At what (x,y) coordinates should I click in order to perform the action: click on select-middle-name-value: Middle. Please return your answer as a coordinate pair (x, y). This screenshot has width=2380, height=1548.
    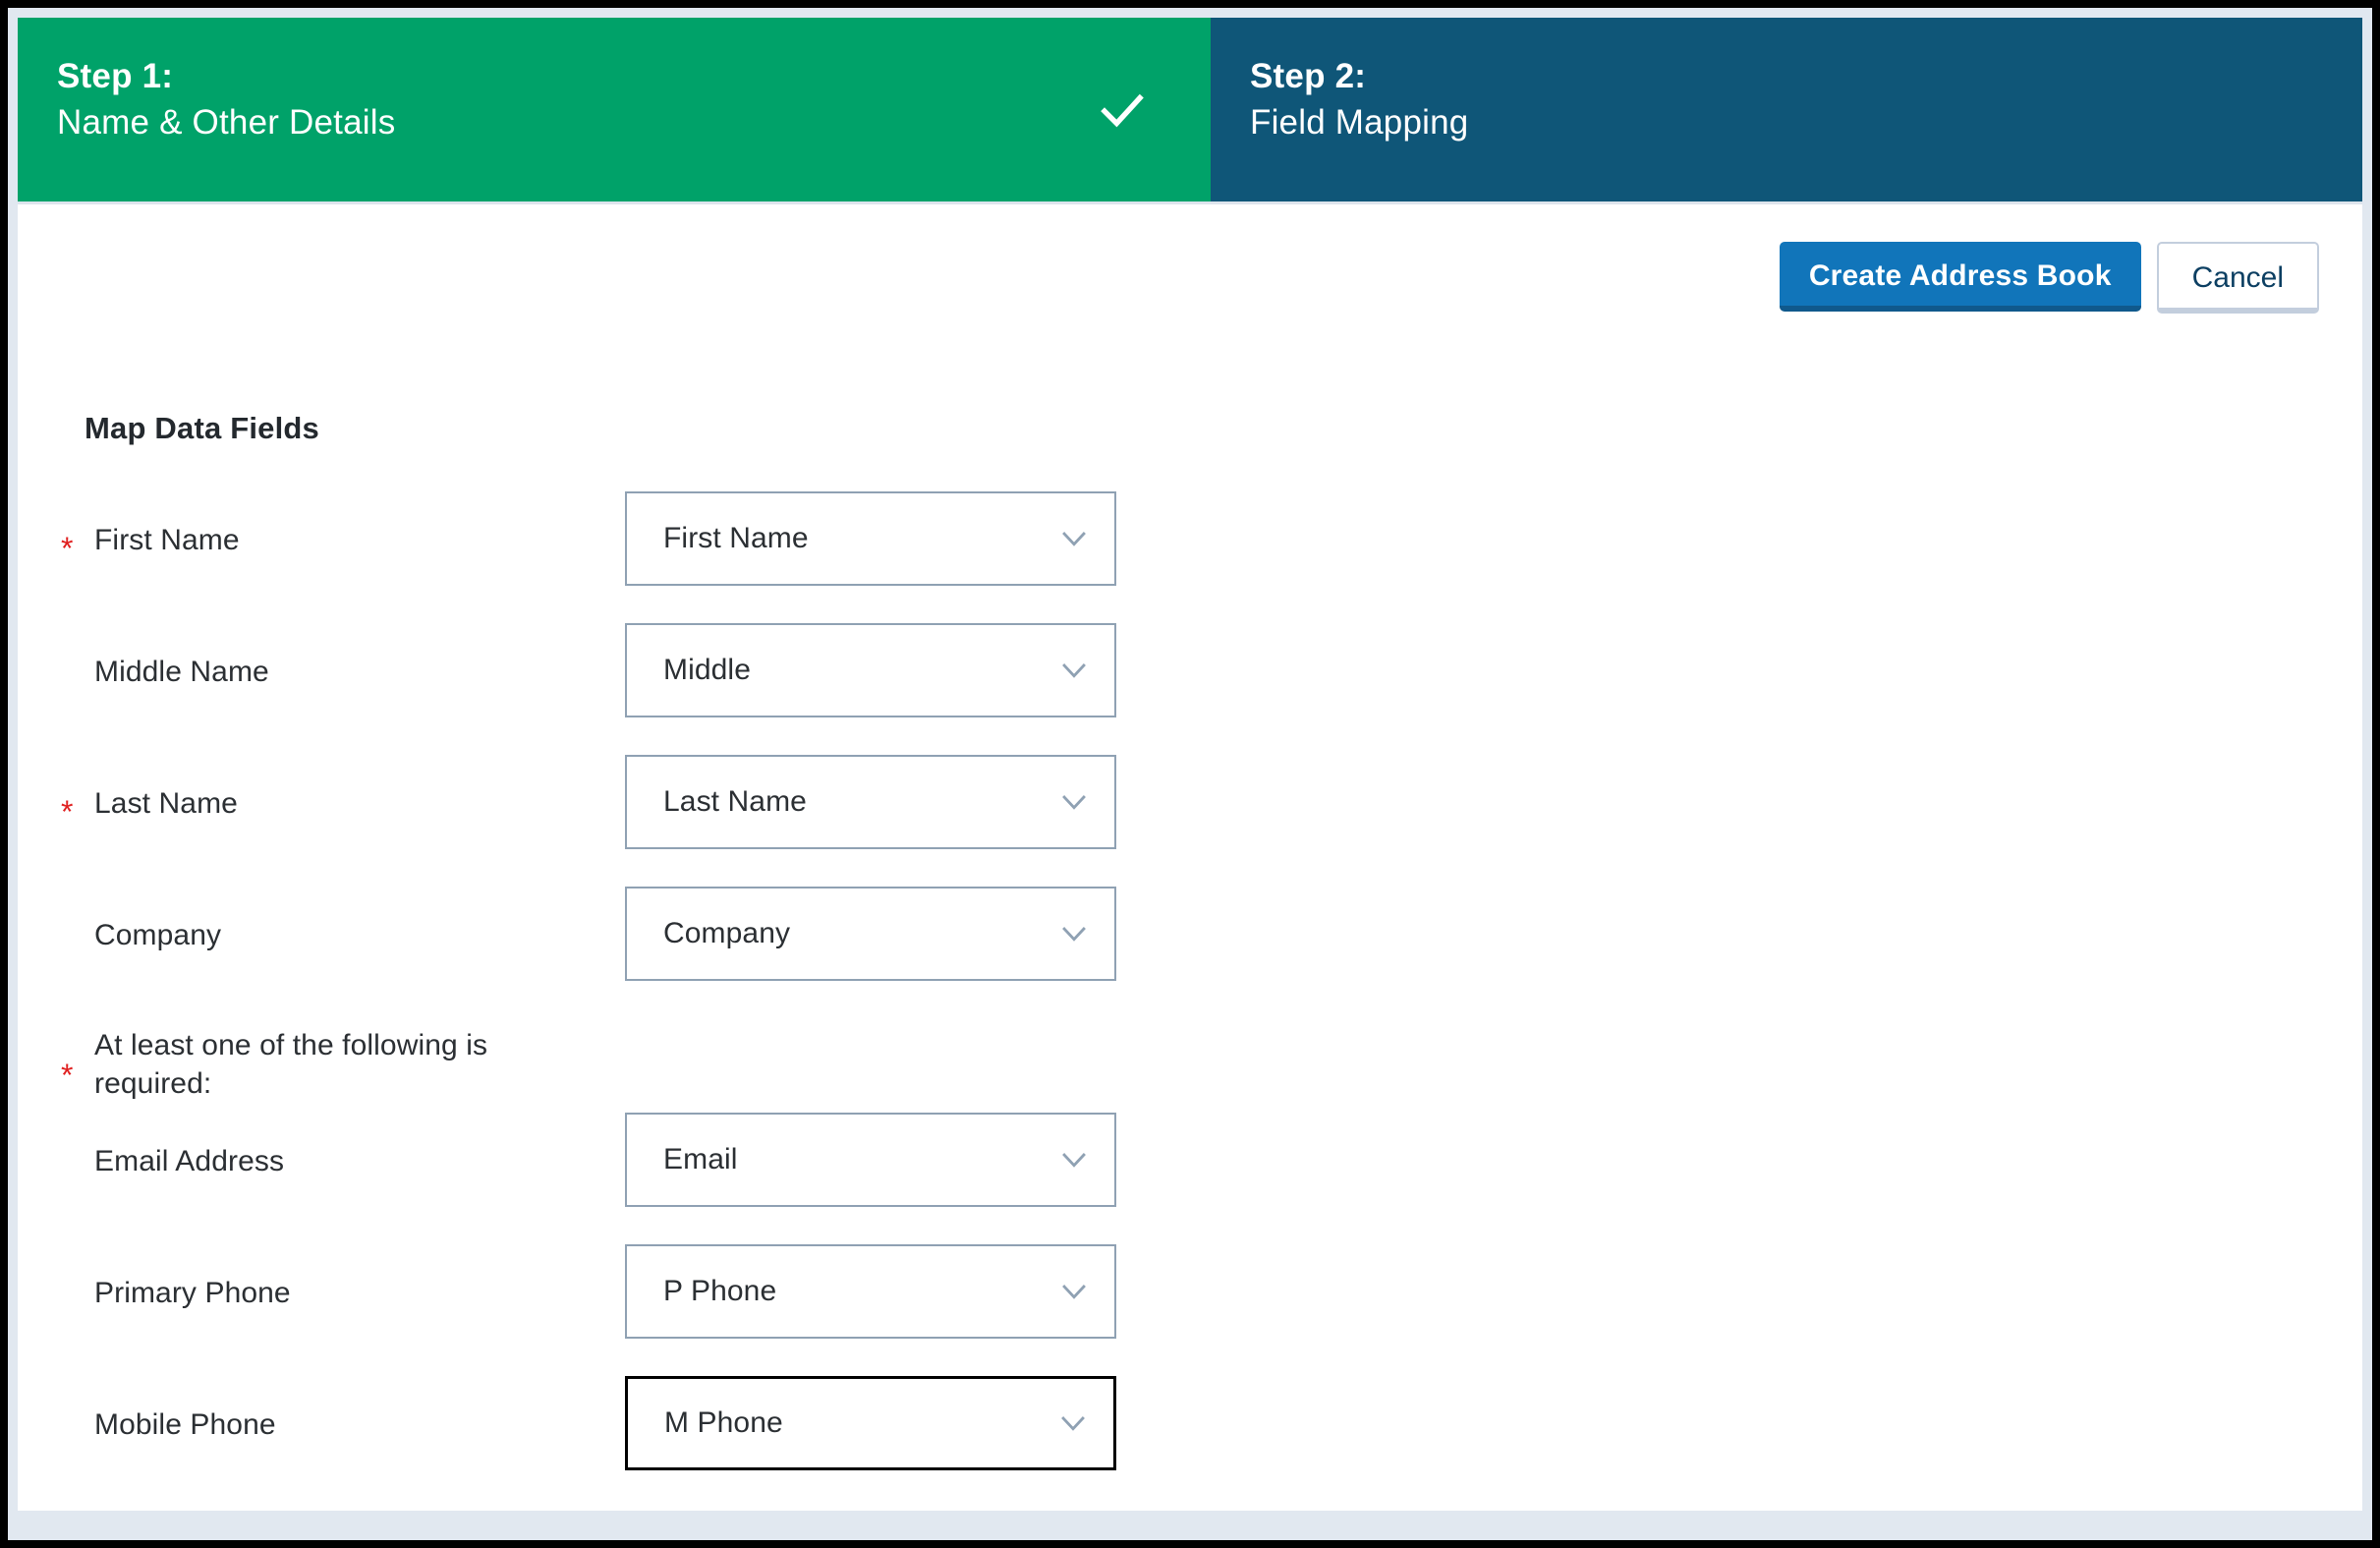
    Looking at the image, I should click on (707, 670).